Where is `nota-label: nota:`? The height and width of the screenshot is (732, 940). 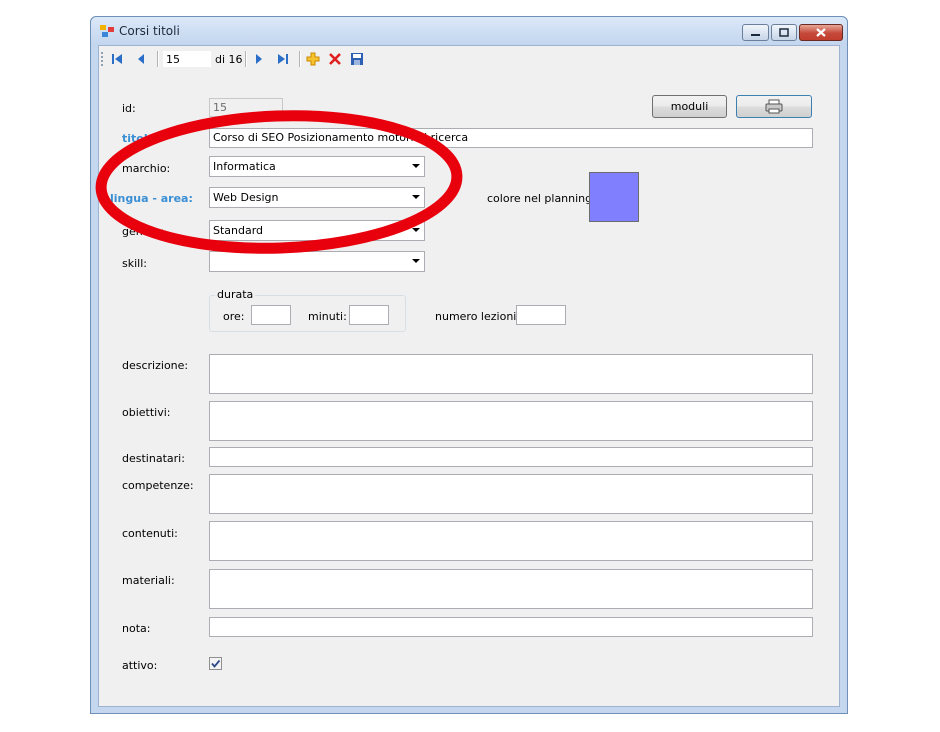 nota-label: nota: is located at coordinates (136, 628).